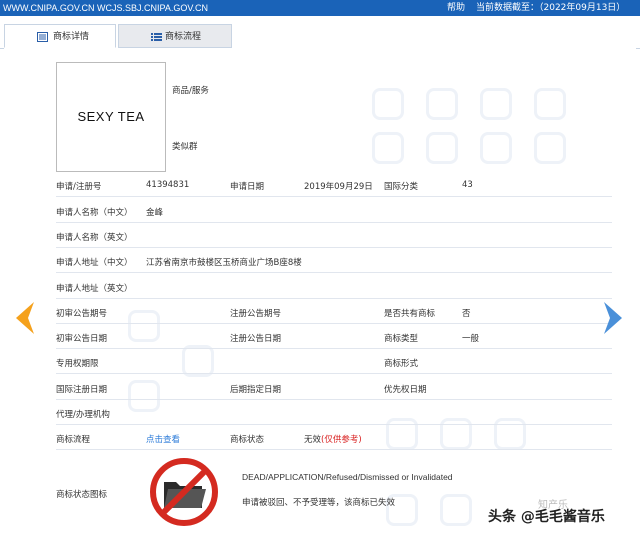 The image size is (640, 538). Describe the element at coordinates (338, 187) in the screenshot. I see `apply-date-value: 2019年09月29日` at that location.